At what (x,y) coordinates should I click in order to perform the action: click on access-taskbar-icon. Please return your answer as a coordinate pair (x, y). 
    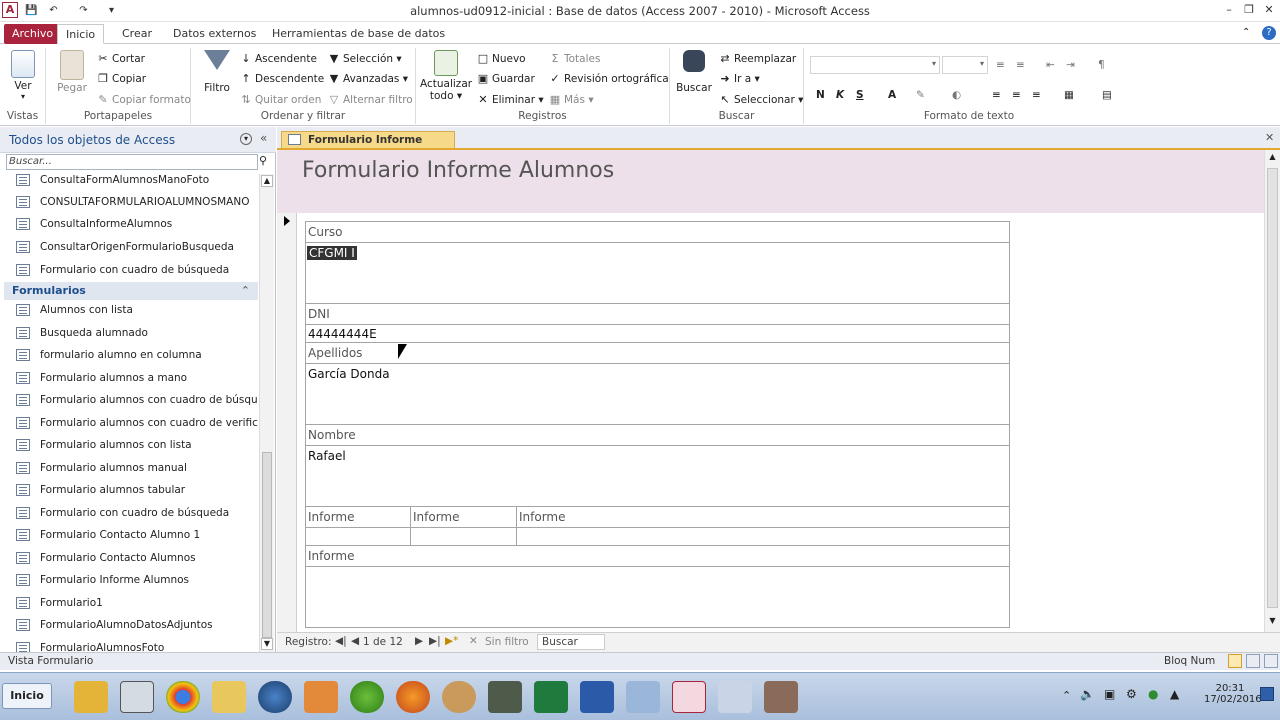
    Looking at the image, I should click on (689, 697).